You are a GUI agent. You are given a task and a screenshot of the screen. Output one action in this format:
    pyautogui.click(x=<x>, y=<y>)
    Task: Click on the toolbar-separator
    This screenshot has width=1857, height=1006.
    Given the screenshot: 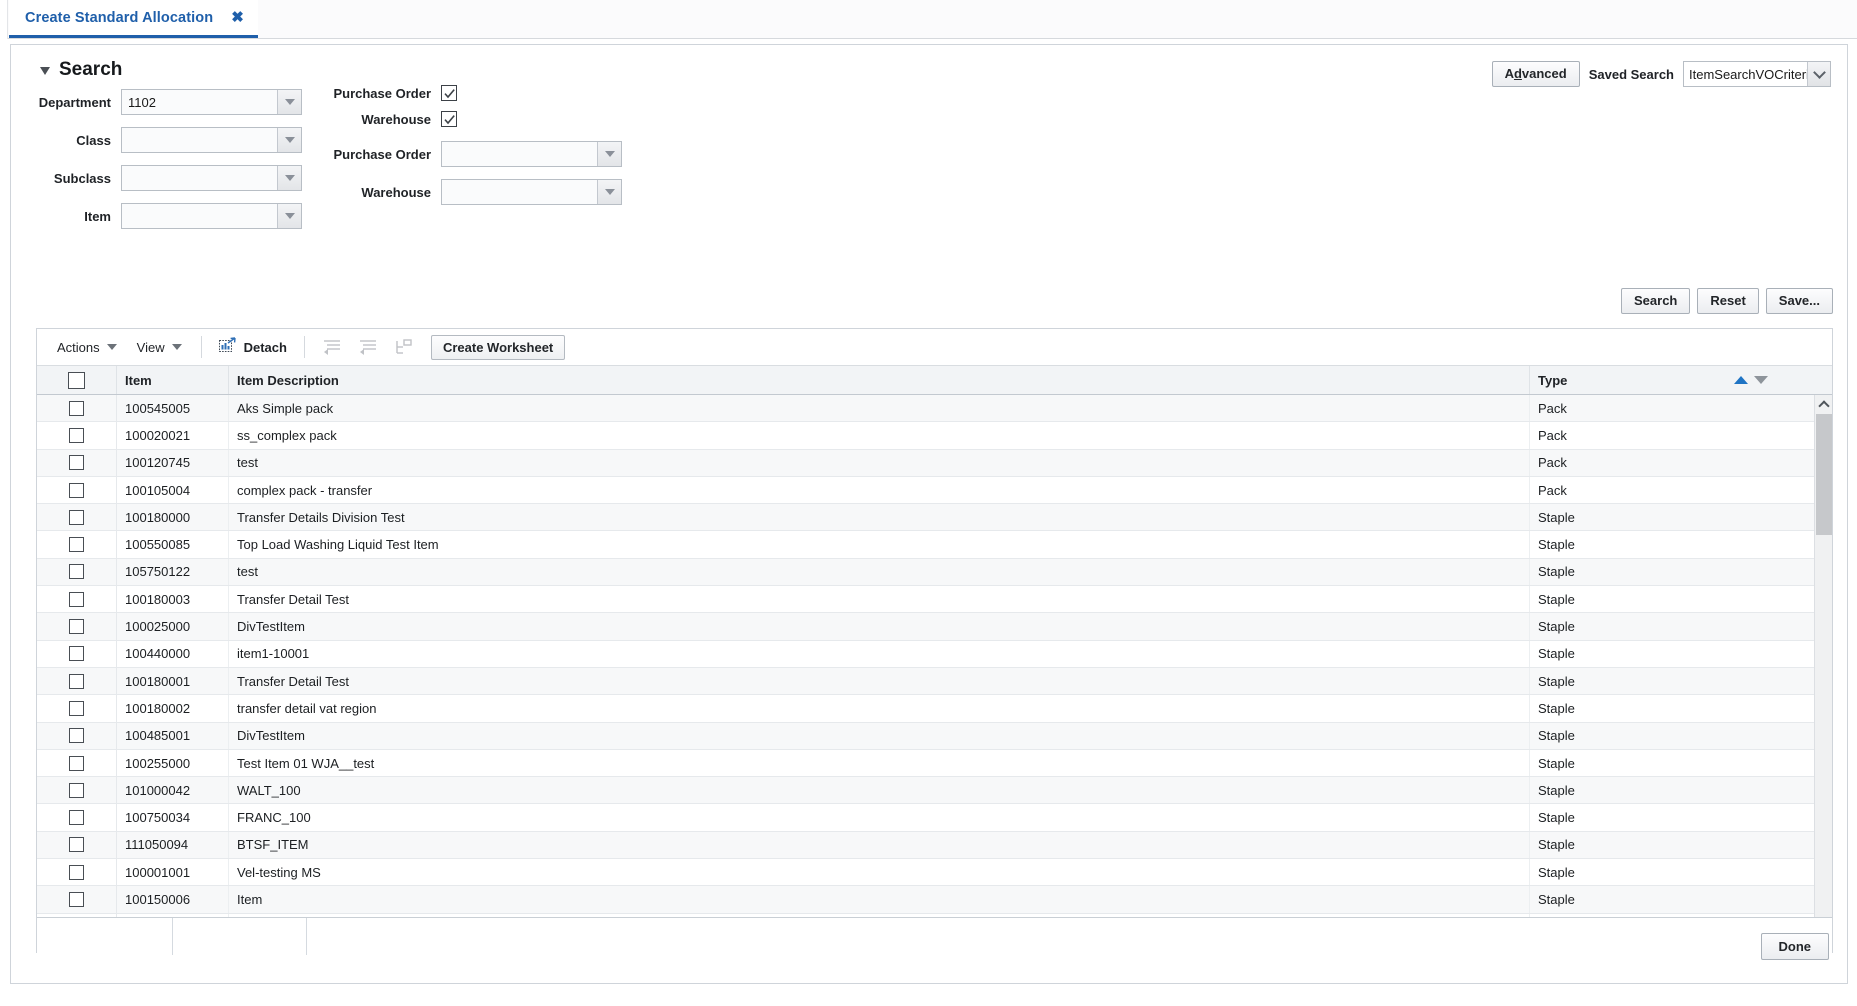 What is the action you would take?
    pyautogui.click(x=201, y=347)
    